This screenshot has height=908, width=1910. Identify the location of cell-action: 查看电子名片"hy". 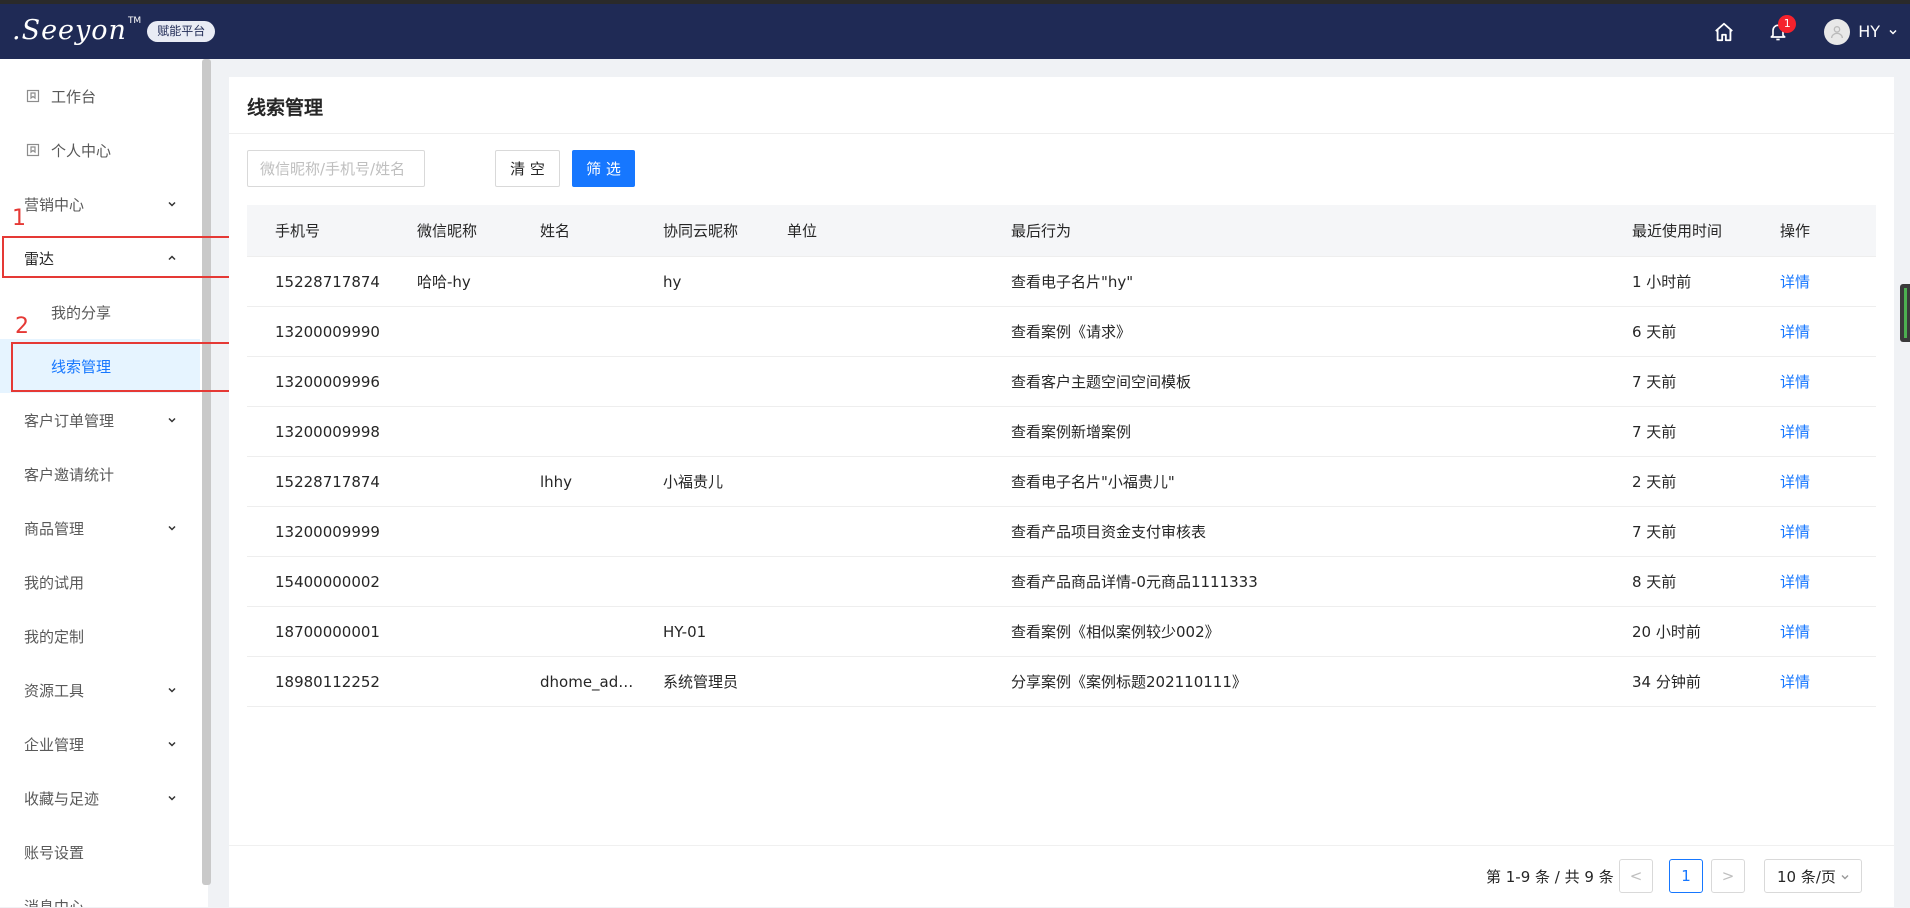
(1072, 282).